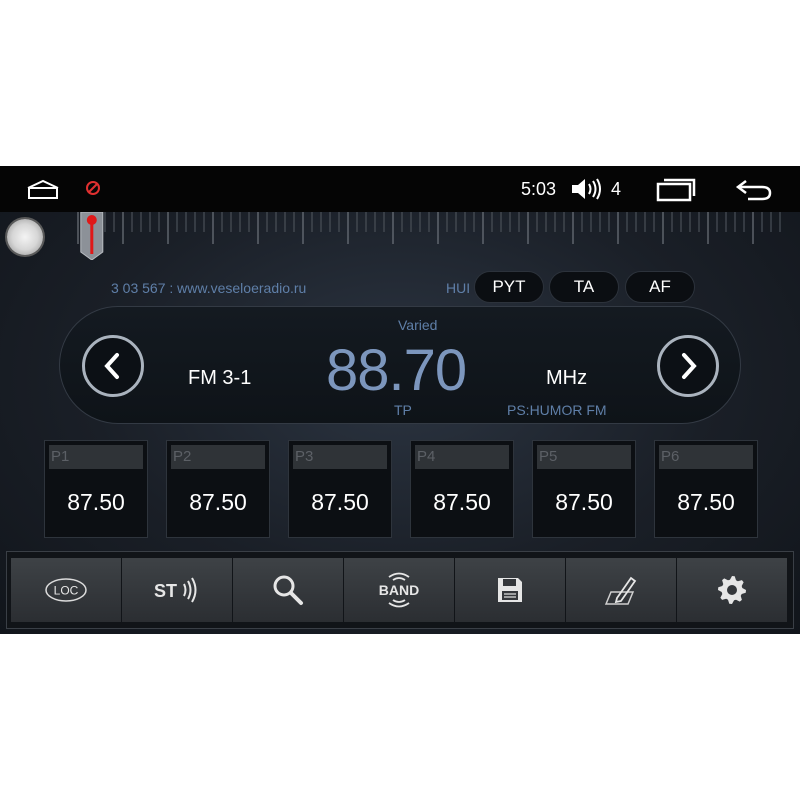 The height and width of the screenshot is (800, 800). I want to click on preset-label: P2, so click(218, 457).